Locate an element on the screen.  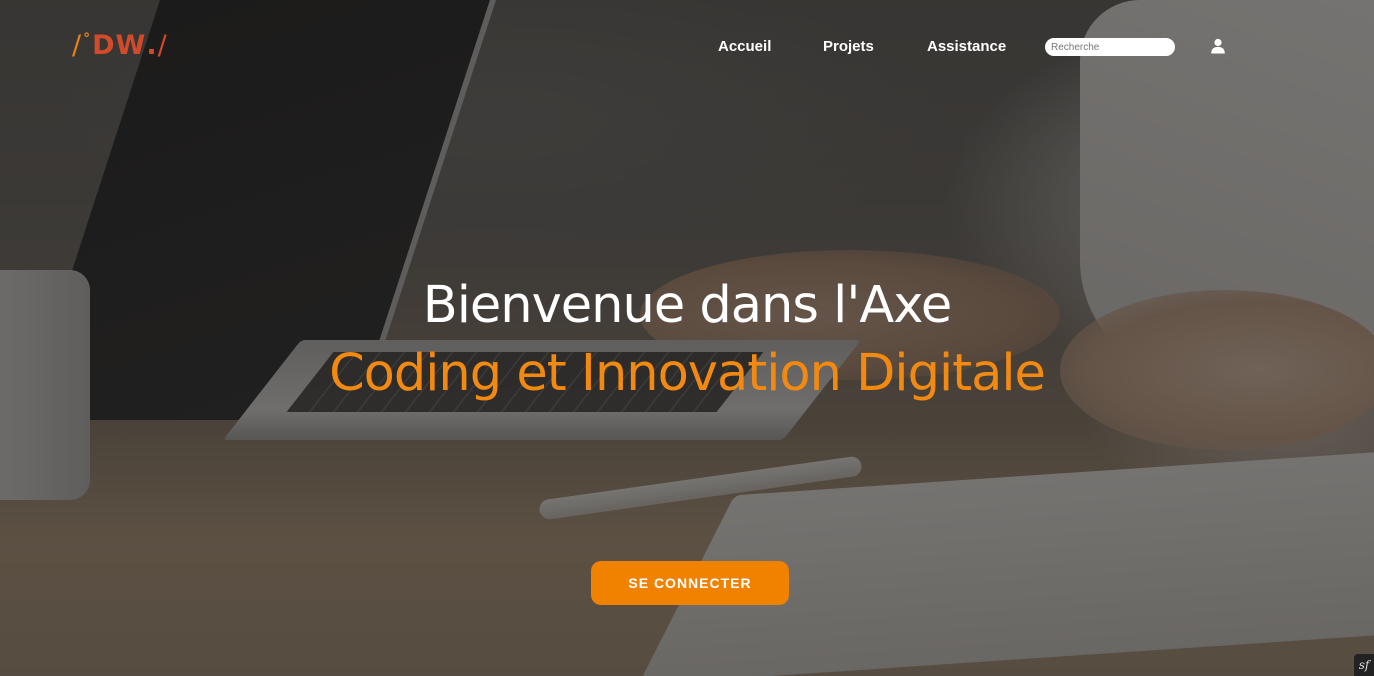
login-button: SE CONNECTER is located at coordinates (690, 583).